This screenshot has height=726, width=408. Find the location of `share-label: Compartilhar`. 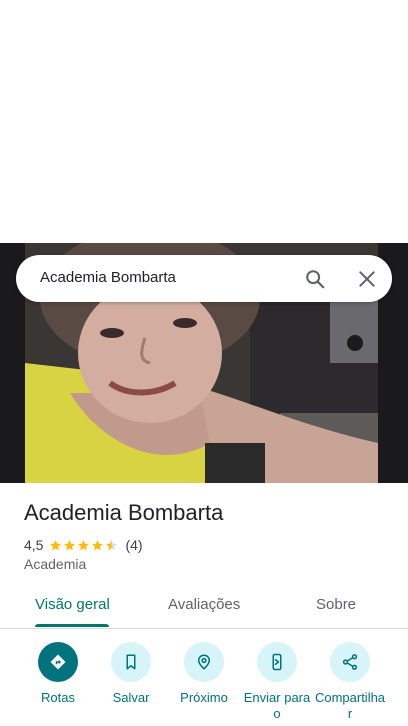

share-label: Compartilhar is located at coordinates (350, 705).